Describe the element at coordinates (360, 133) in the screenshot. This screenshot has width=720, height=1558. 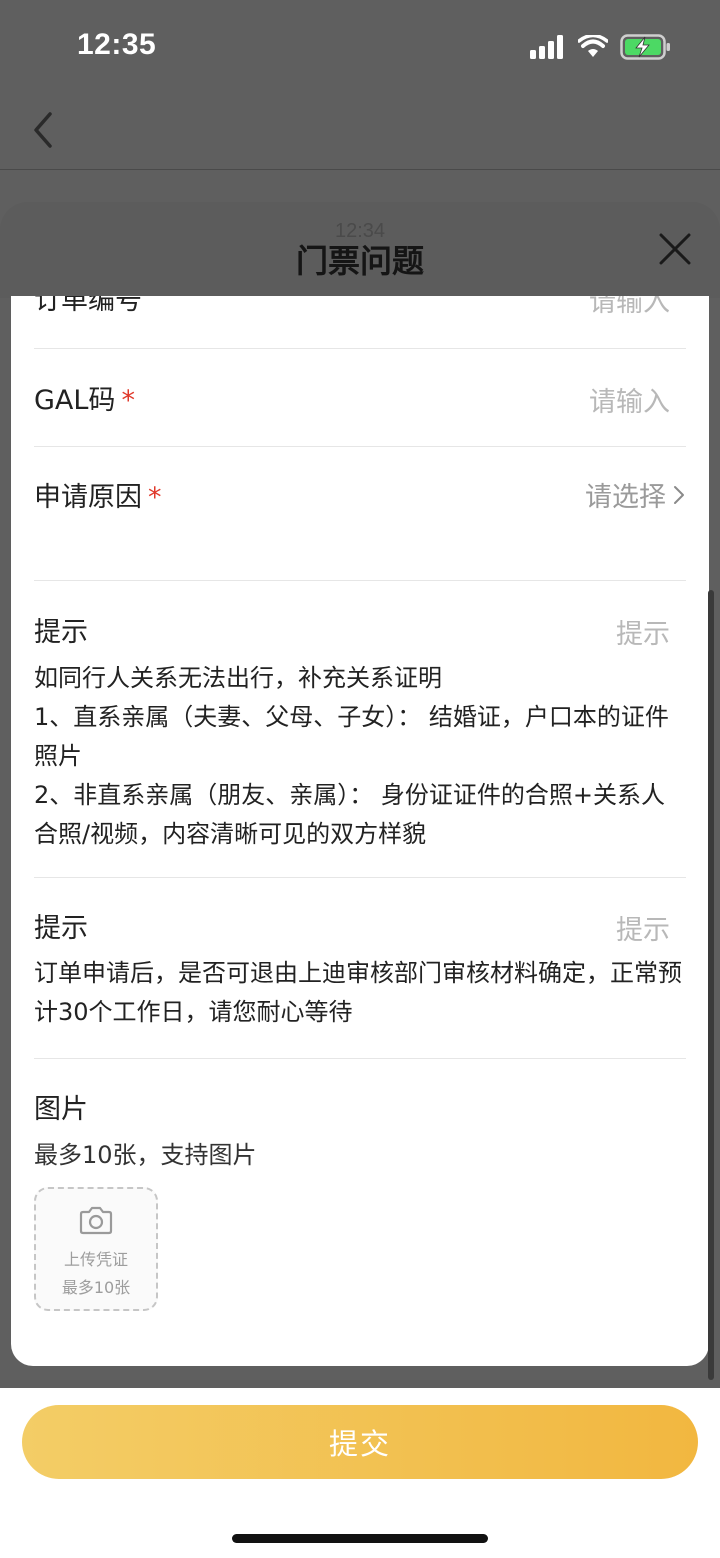
I see `nav-bar` at that location.